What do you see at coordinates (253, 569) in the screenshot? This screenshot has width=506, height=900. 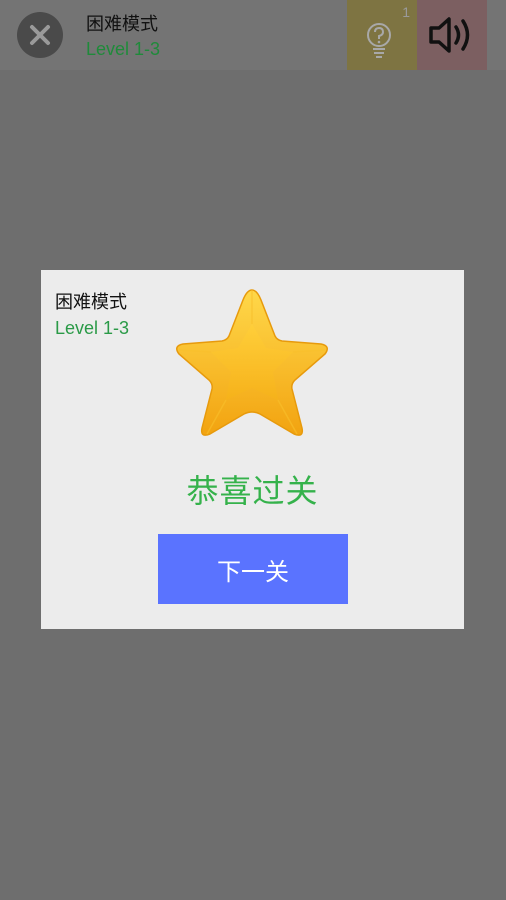 I see `next-level-button: 下一关` at bounding box center [253, 569].